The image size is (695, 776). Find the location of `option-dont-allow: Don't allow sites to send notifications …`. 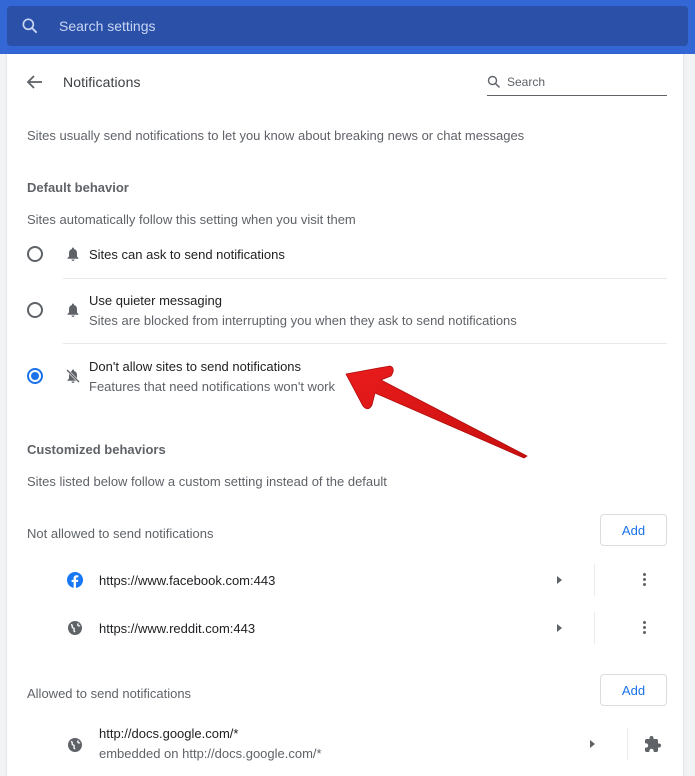

option-dont-allow: Don't allow sites to send notifications … is located at coordinates (345, 376).